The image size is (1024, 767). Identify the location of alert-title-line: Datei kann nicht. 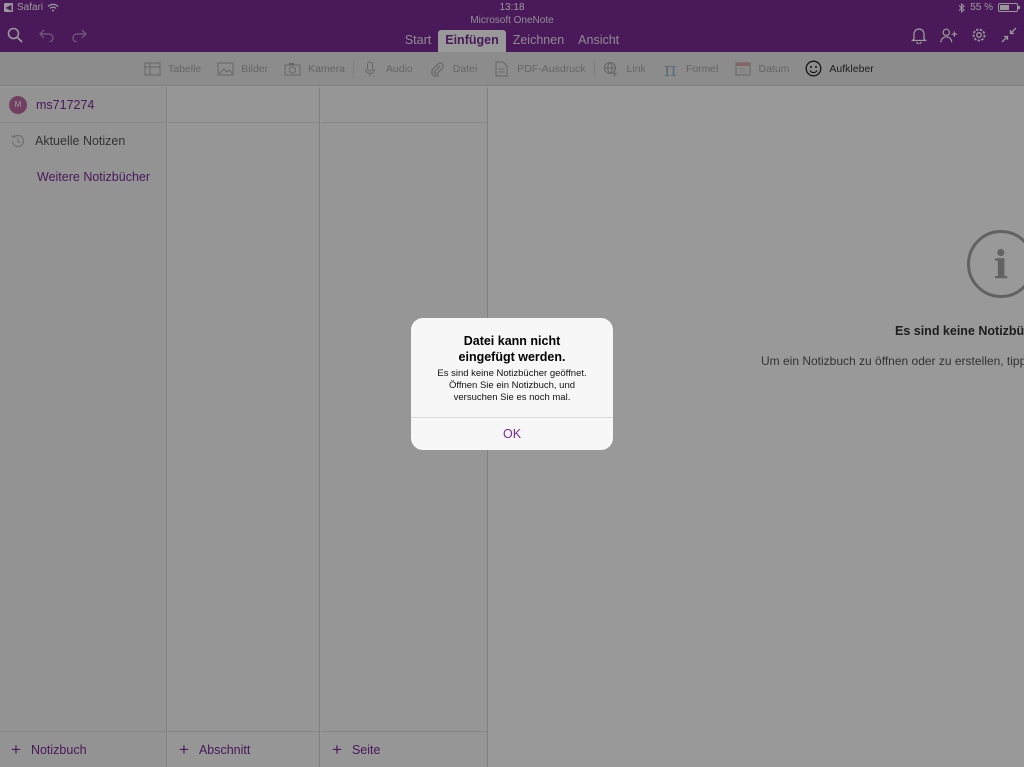
(512, 341).